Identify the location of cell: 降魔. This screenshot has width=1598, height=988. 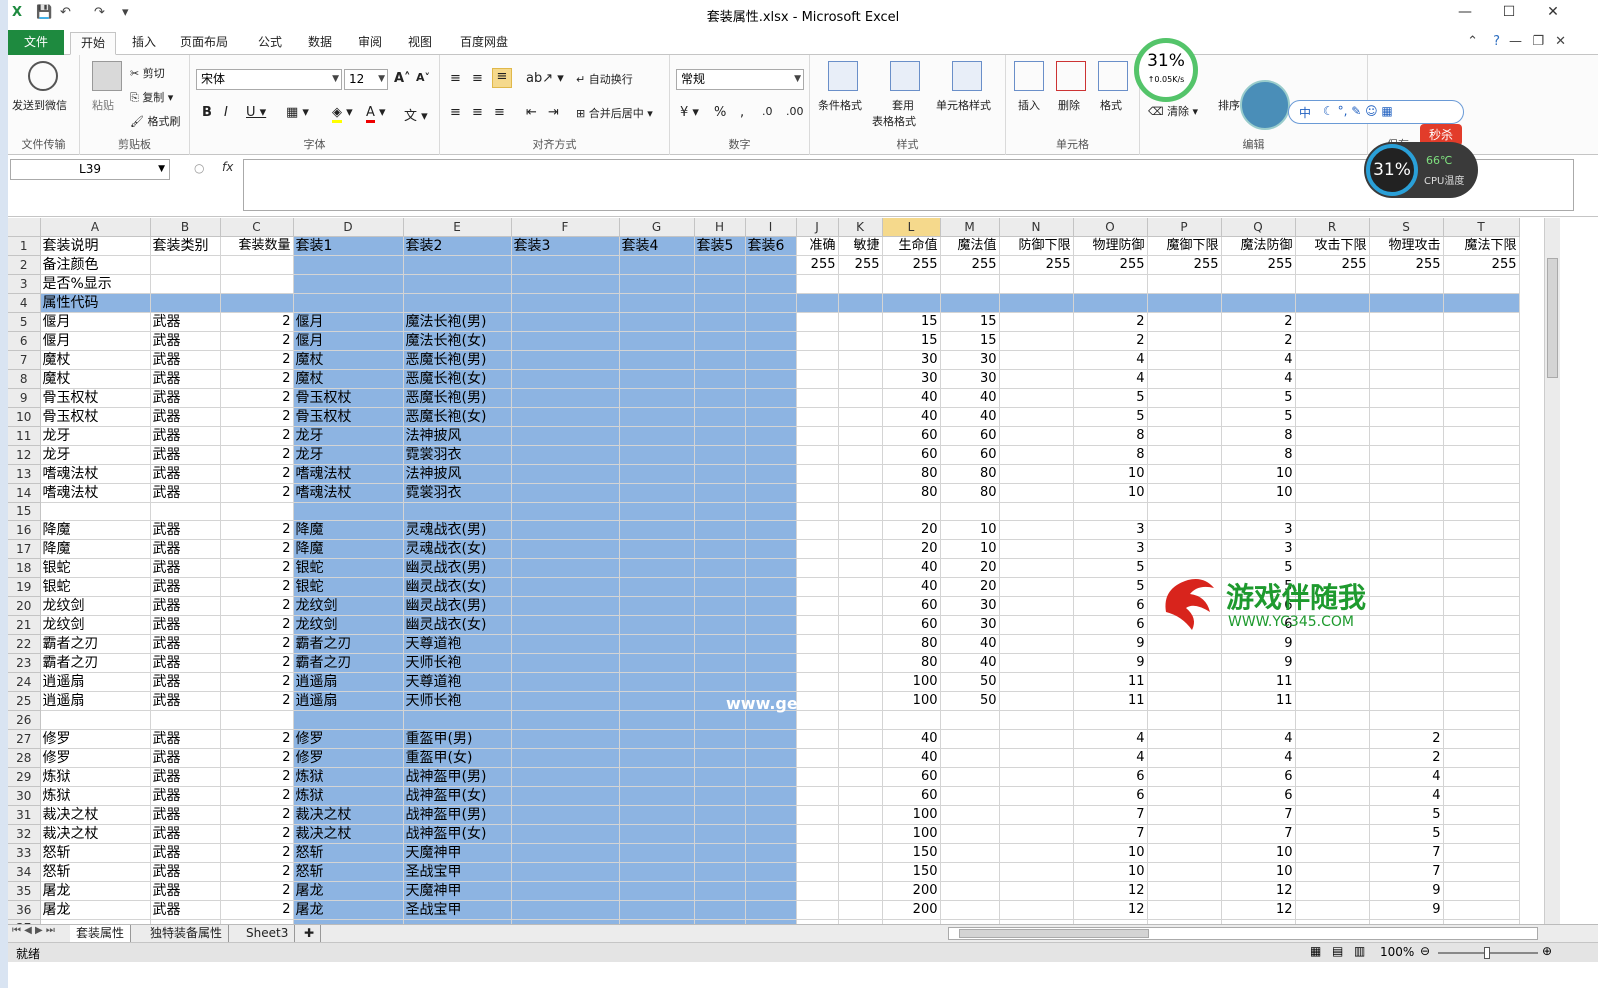
(95, 549).